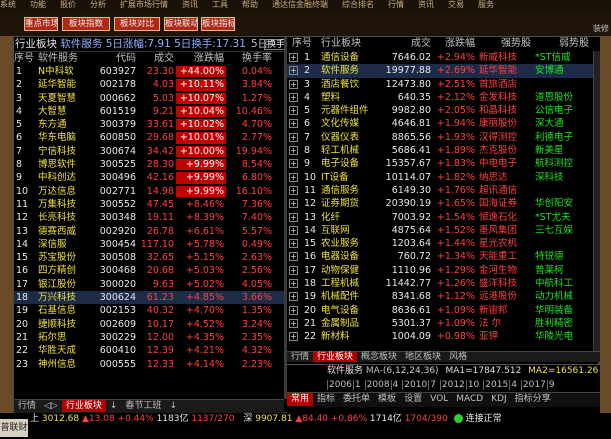 Image resolution: width=611 pixels, height=439 pixels. What do you see at coordinates (443, 230) in the screenshot?
I see `sector-row: +14 互联网 4875.64 +1.52% 墨风集团 三七互娱` at bounding box center [443, 230].